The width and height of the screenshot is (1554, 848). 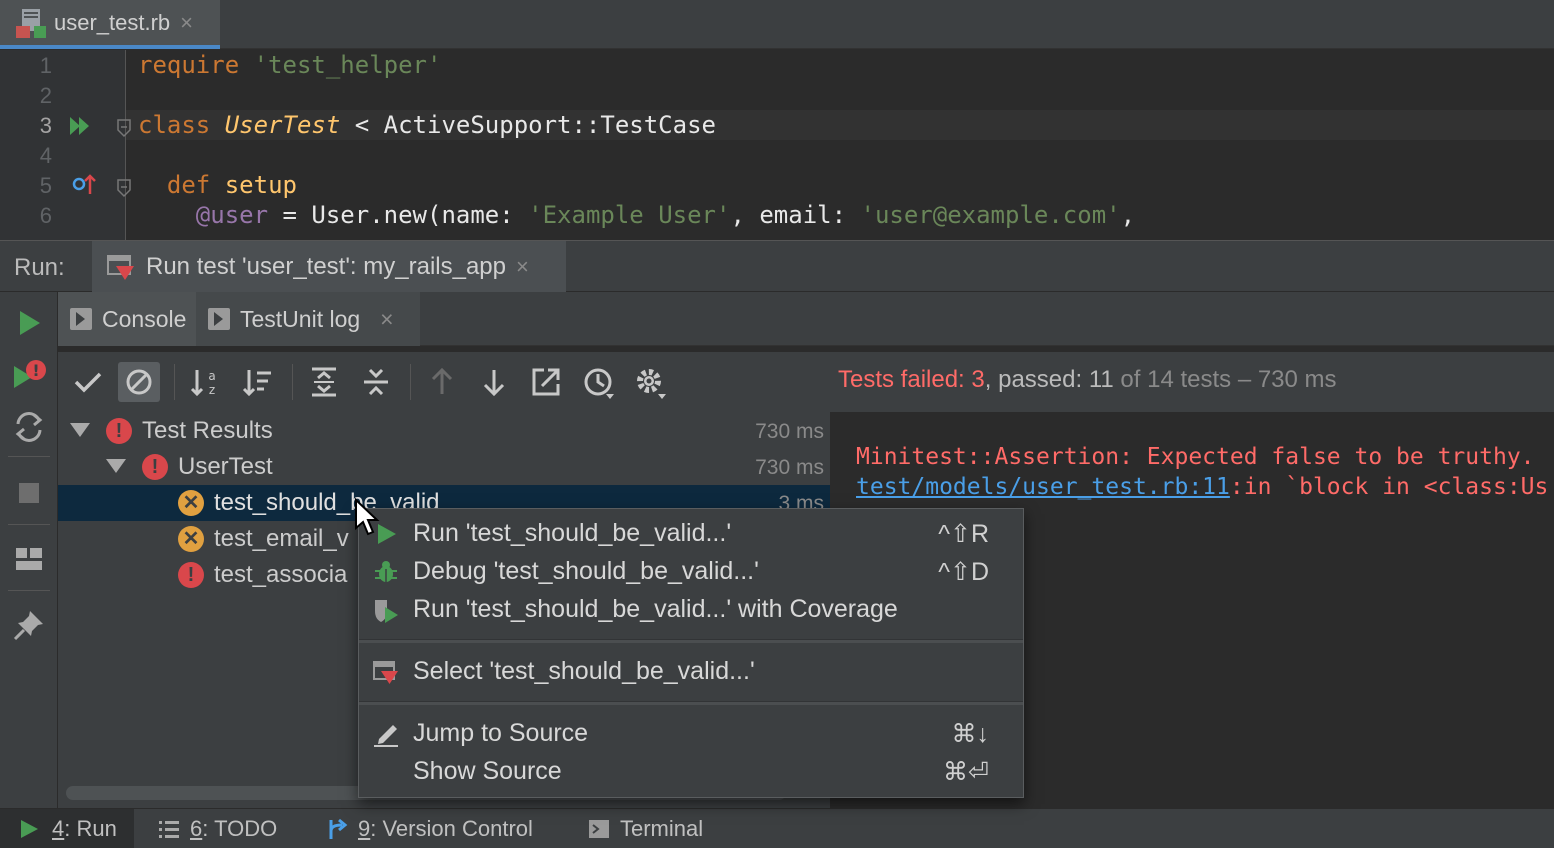 I want to click on run-tab-title: Run test 'user_test': my_rails_app, so click(x=326, y=266).